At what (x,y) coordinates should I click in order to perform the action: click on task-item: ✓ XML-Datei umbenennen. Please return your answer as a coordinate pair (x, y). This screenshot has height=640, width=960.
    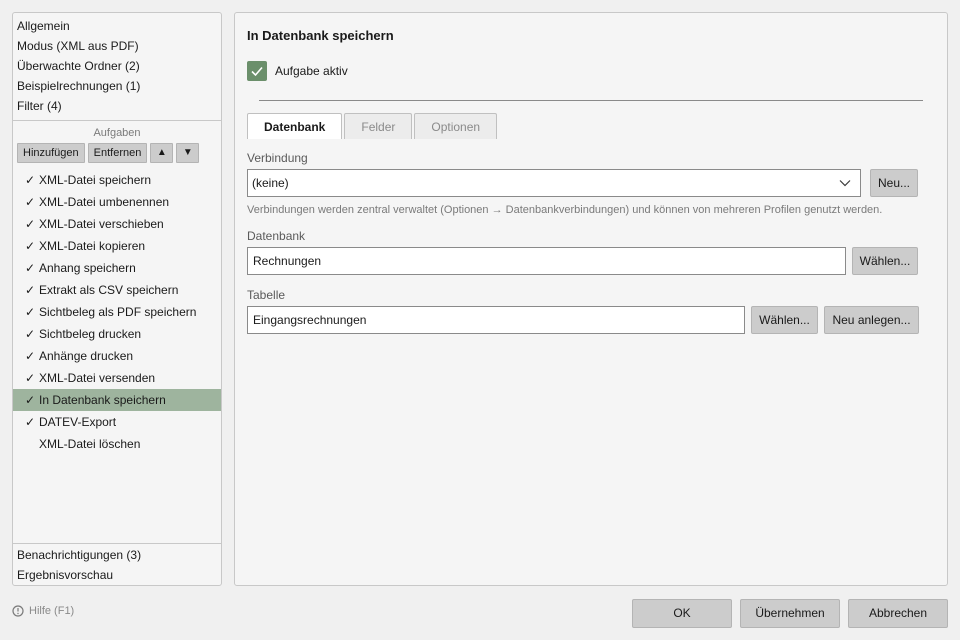
    Looking at the image, I should click on (117, 202).